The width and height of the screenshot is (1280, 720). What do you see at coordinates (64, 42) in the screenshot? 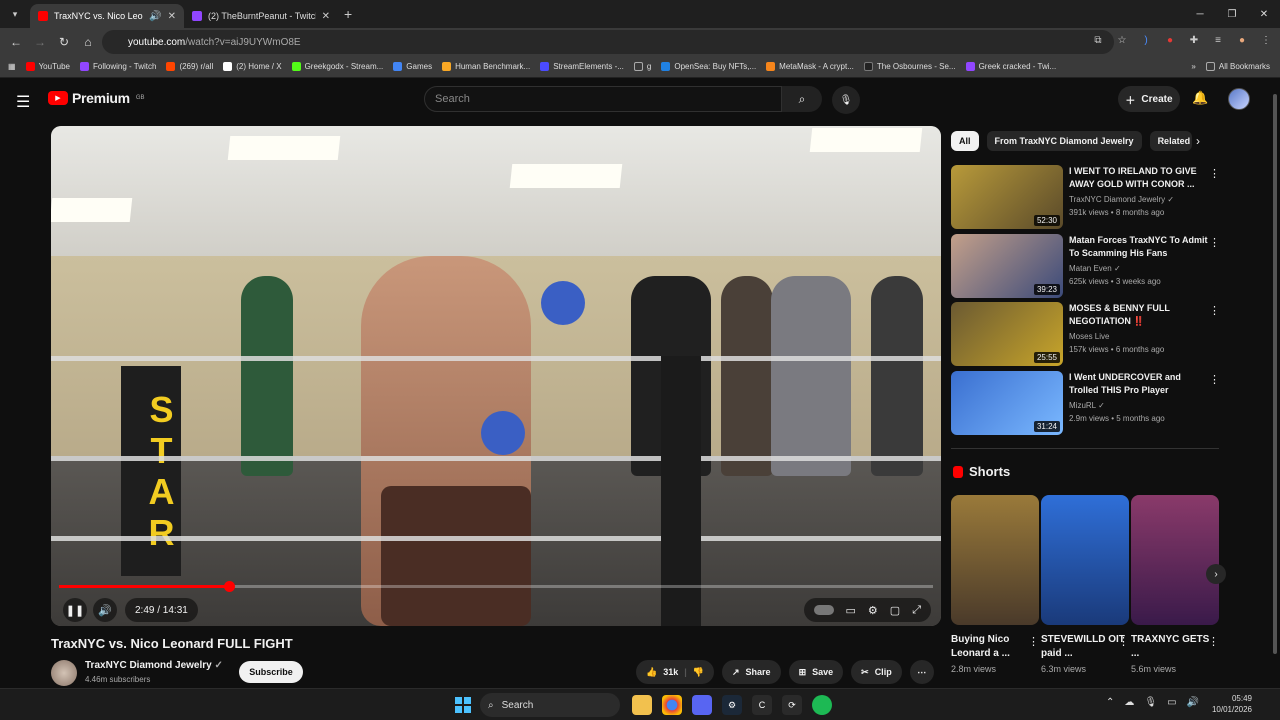
I see `reload-icon: ↻` at bounding box center [64, 42].